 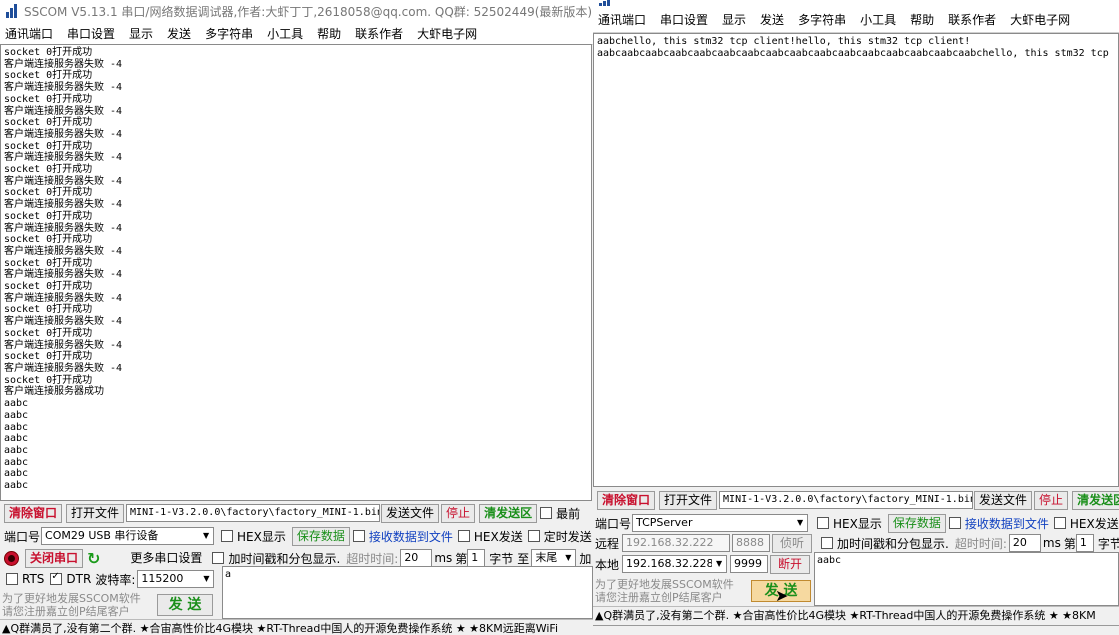 I want to click on baud-select: 115200 ▼, so click(x=176, y=579).